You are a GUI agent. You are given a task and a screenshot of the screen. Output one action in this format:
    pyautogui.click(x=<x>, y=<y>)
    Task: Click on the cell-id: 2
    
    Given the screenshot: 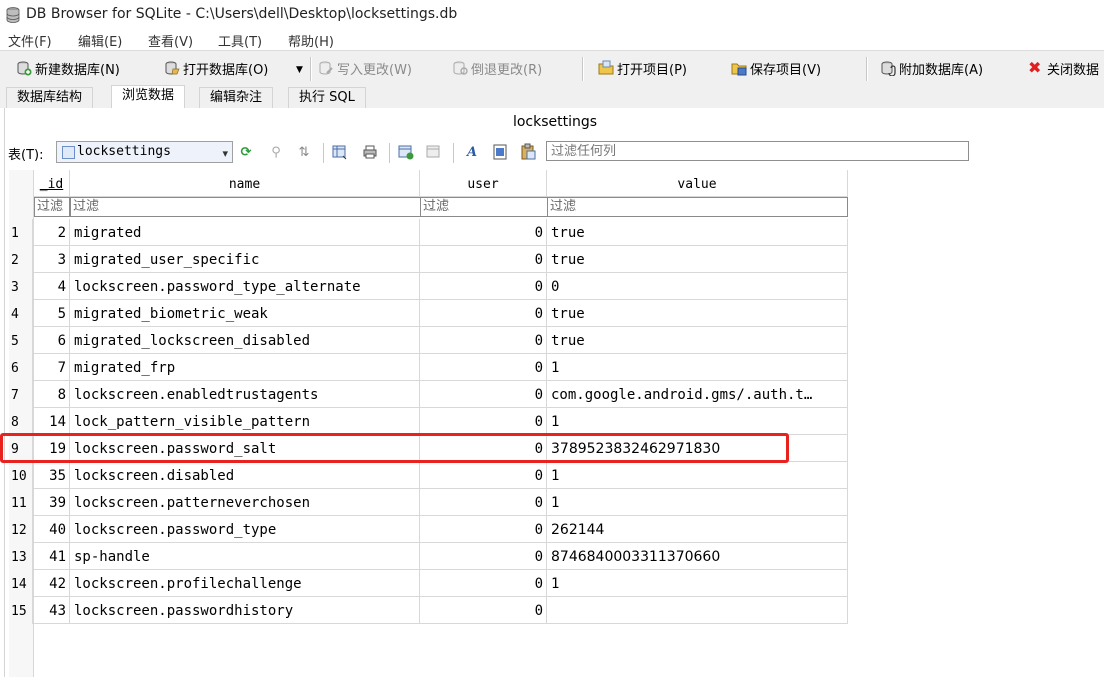 What is the action you would take?
    pyautogui.click(x=52, y=232)
    